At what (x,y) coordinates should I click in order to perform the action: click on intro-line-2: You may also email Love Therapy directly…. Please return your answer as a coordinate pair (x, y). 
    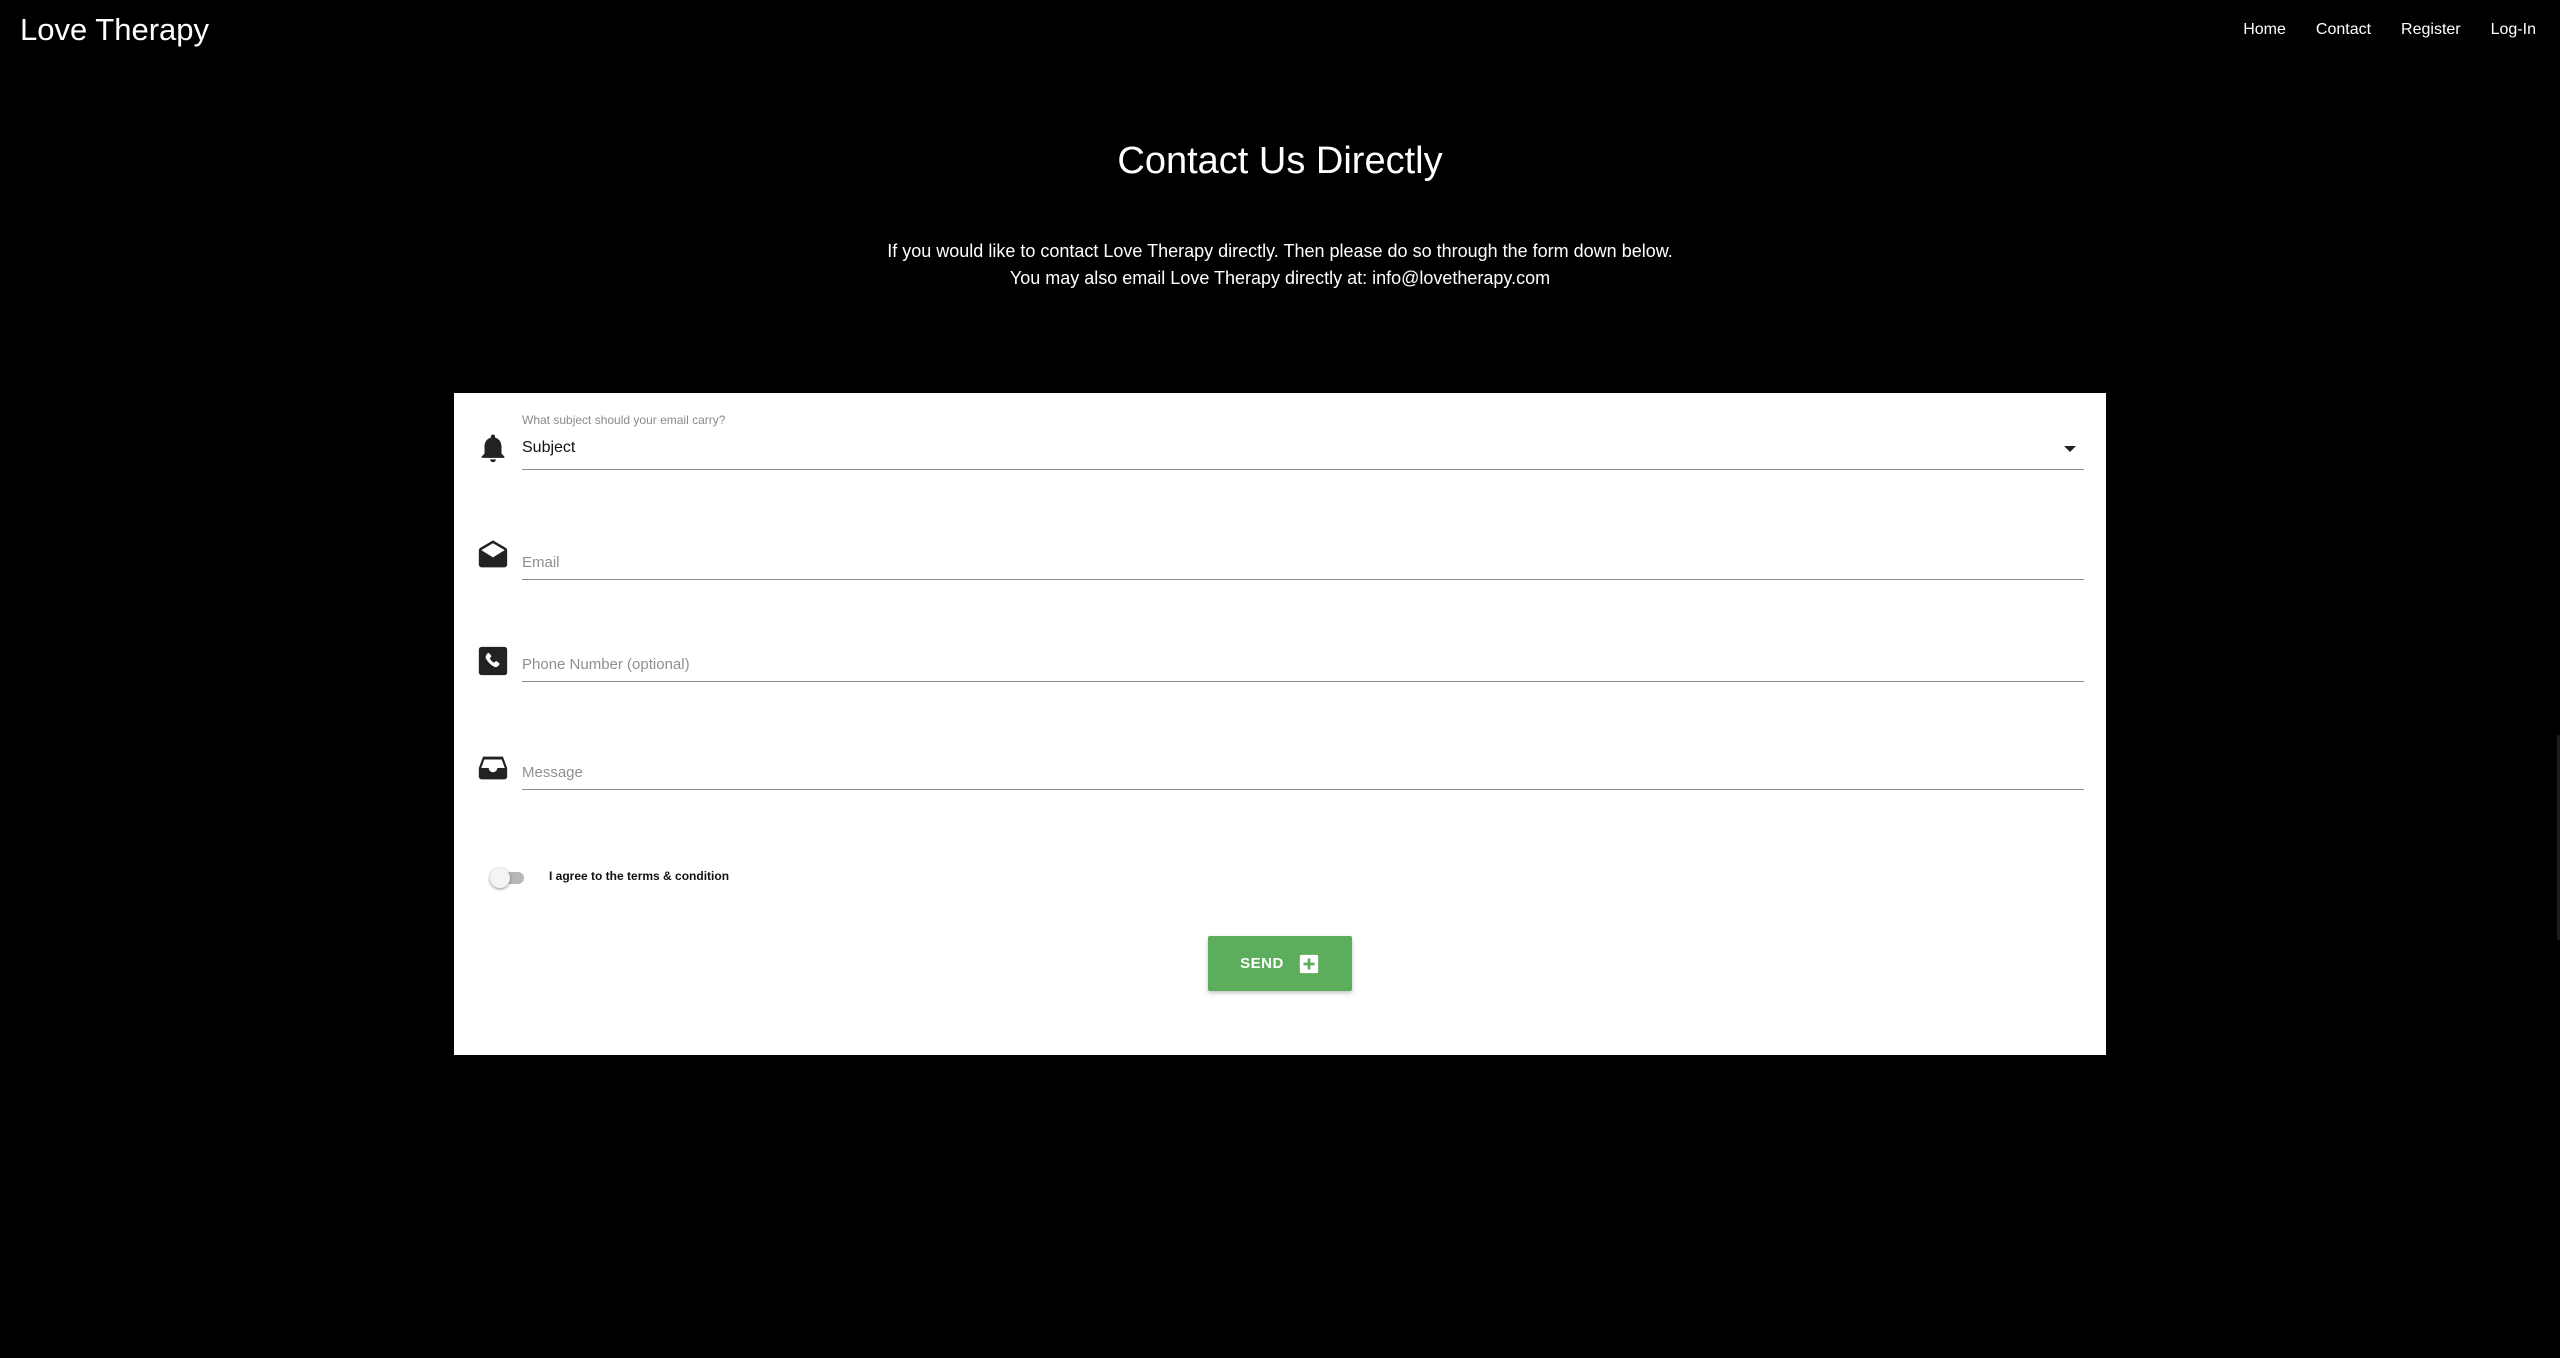
    Looking at the image, I should click on (1280, 278).